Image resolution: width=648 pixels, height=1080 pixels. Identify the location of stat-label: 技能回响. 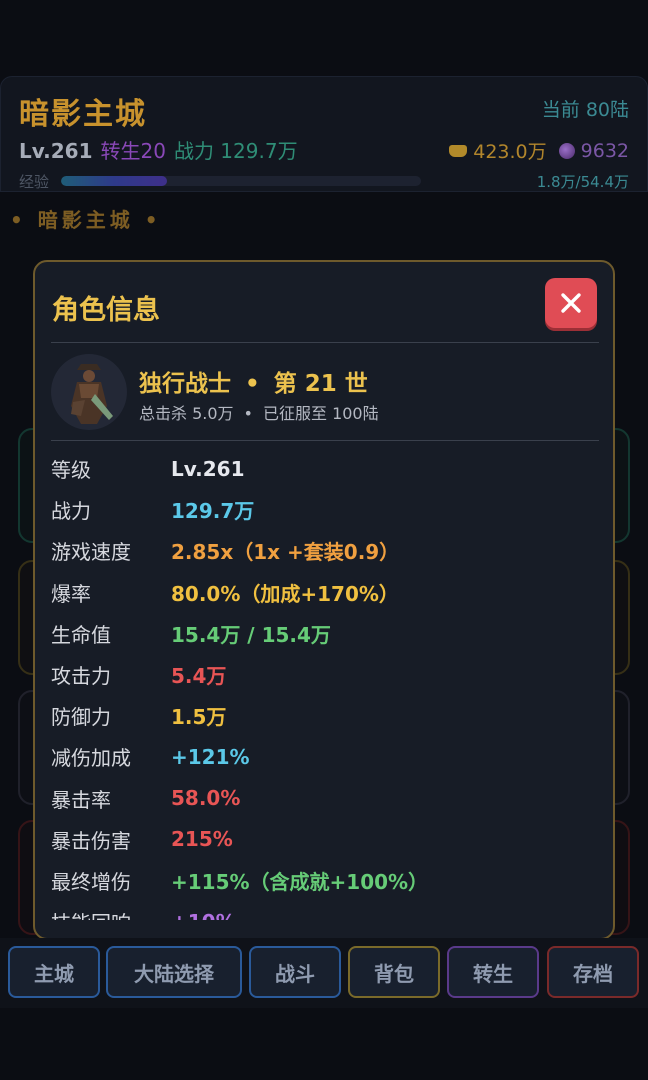
(111, 913).